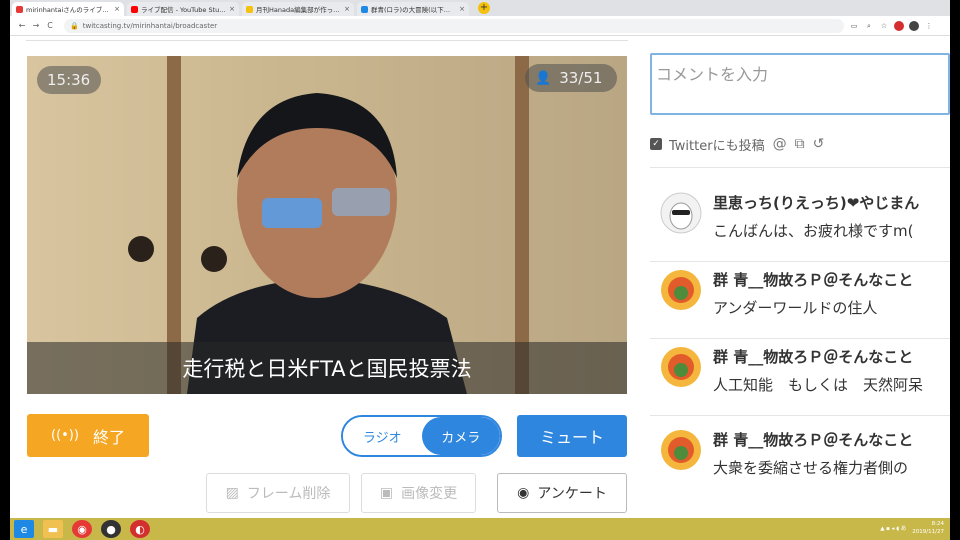  What do you see at coordinates (818, 385) in the screenshot?
I see `comment-text: 人工知能 もしくは 天然阿呆` at bounding box center [818, 385].